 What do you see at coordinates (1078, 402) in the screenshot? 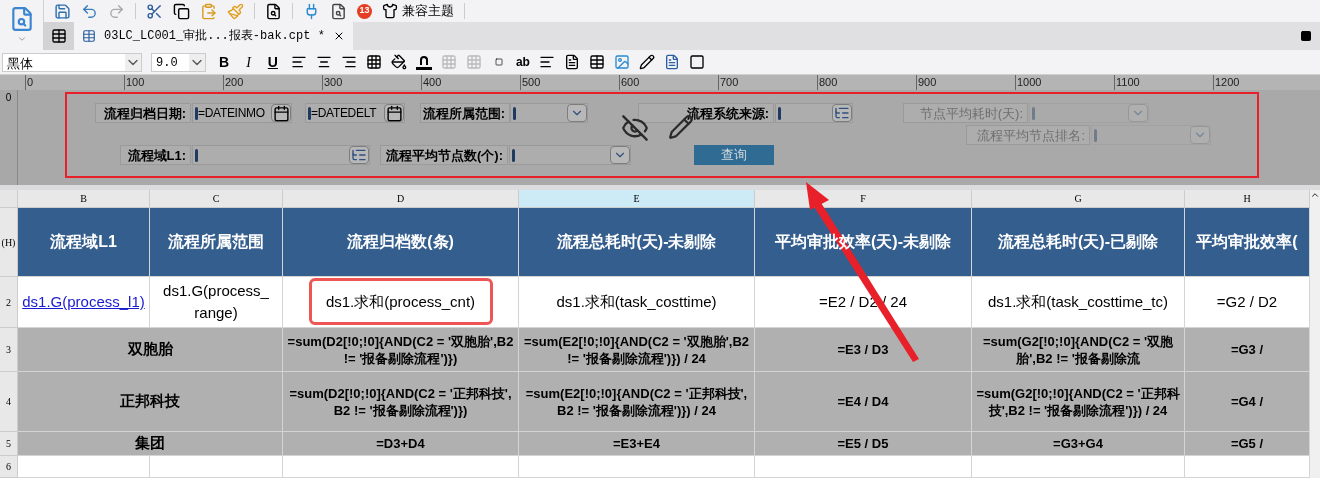
I see `formula-cell: =sum(G2[!0;!0]{AND(C2 = '正邦科技',B2 != '报备剔除流程')}) / 24` at bounding box center [1078, 402].